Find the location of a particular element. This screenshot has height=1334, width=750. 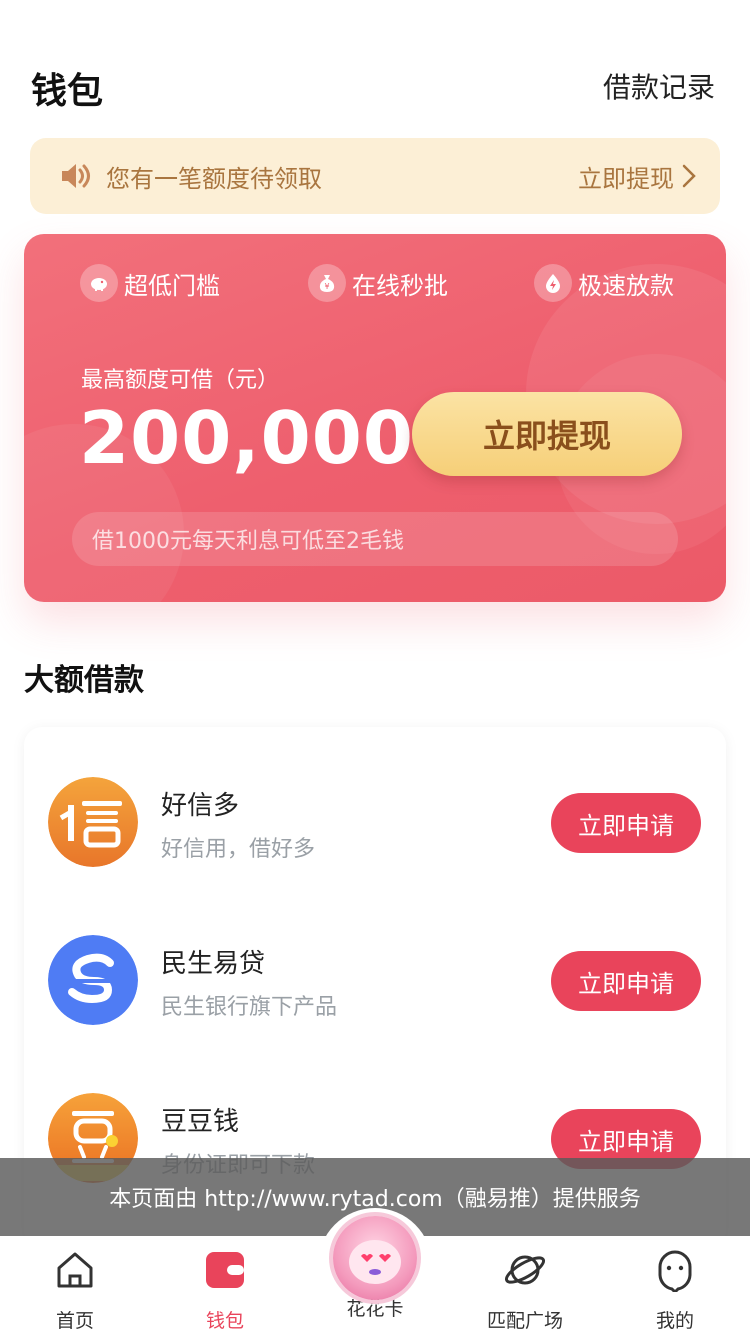

tab-label: 钱包 is located at coordinates (224, 1321).